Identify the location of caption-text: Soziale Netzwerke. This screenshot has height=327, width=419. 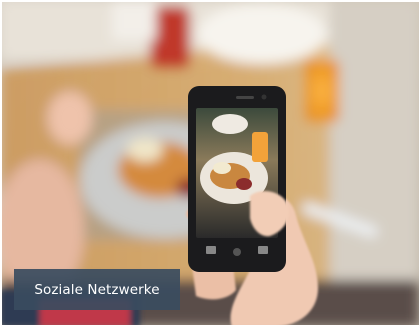
(97, 289).